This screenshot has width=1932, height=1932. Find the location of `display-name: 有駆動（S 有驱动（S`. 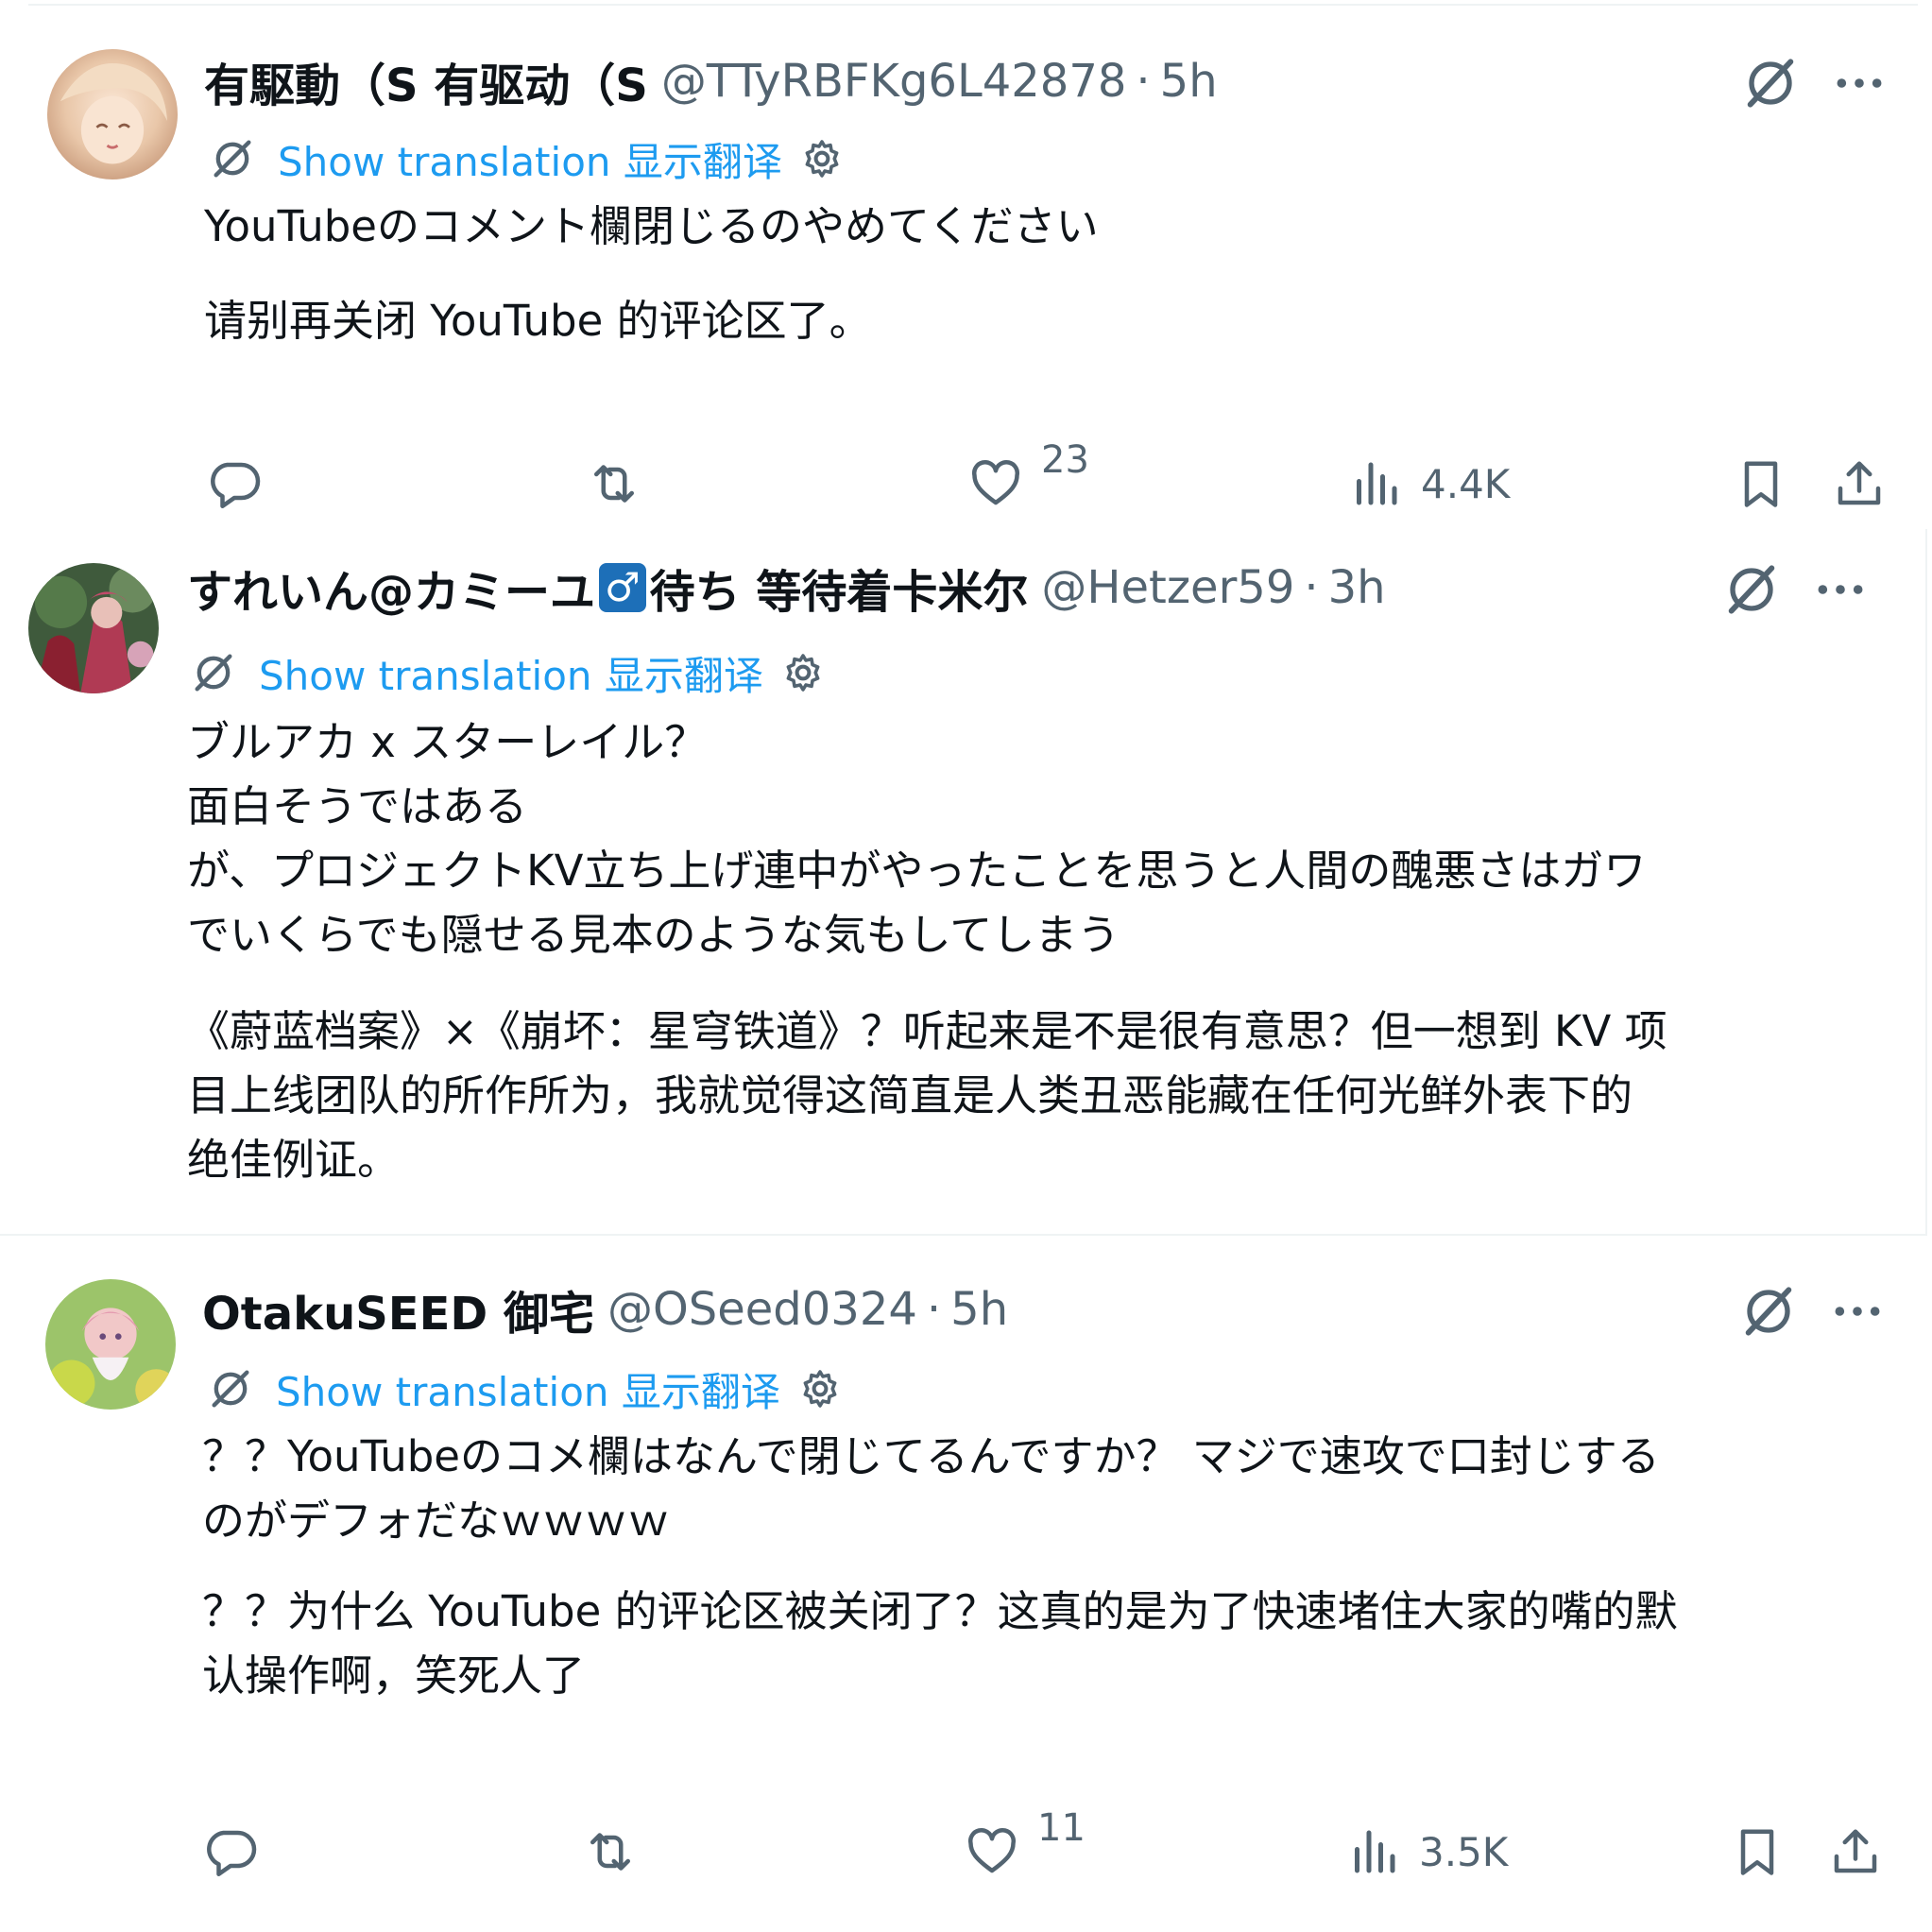

display-name: 有駆動（S 有驱动（S is located at coordinates (426, 81).